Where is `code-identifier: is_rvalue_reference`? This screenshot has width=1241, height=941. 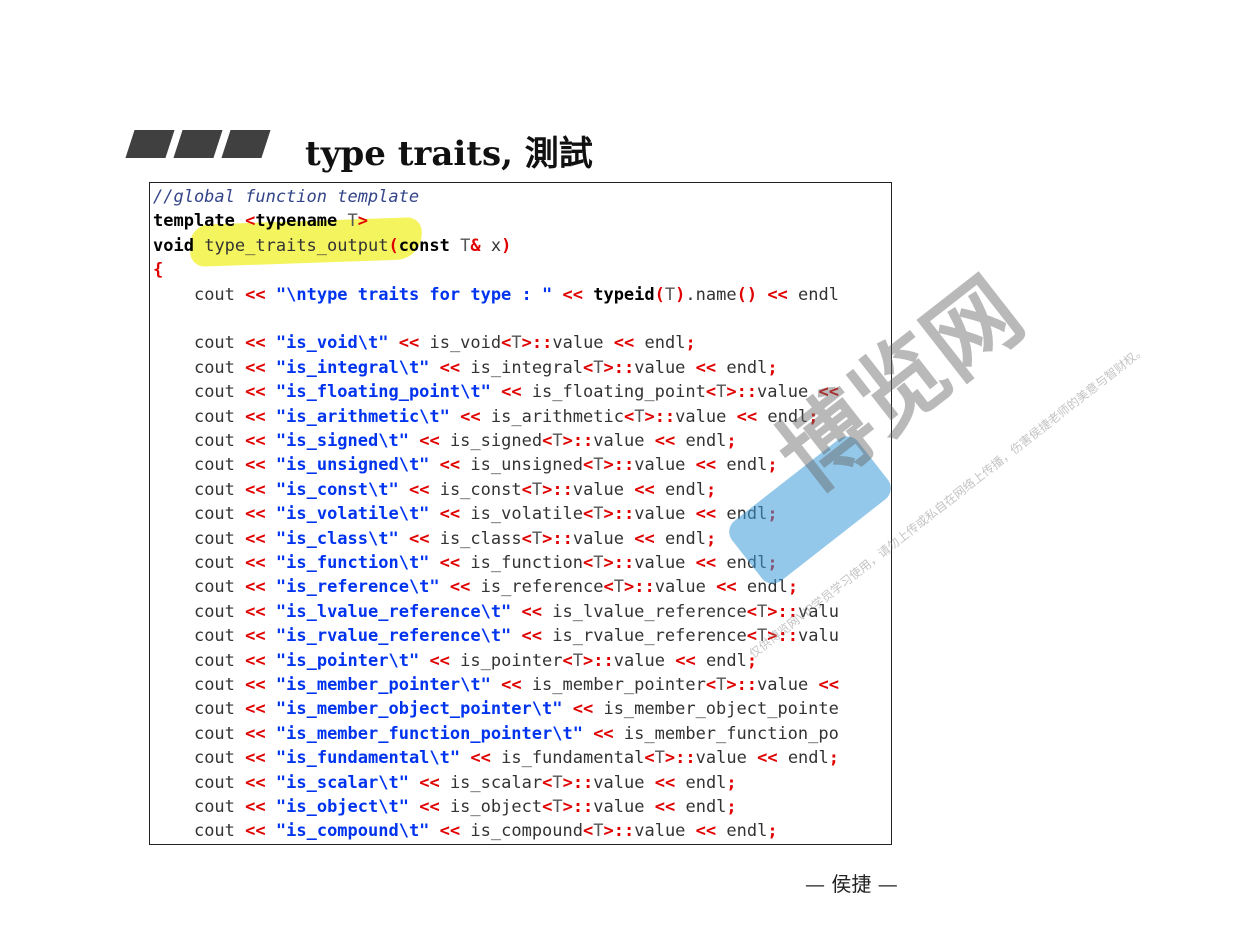 code-identifier: is_rvalue_reference is located at coordinates (649, 636).